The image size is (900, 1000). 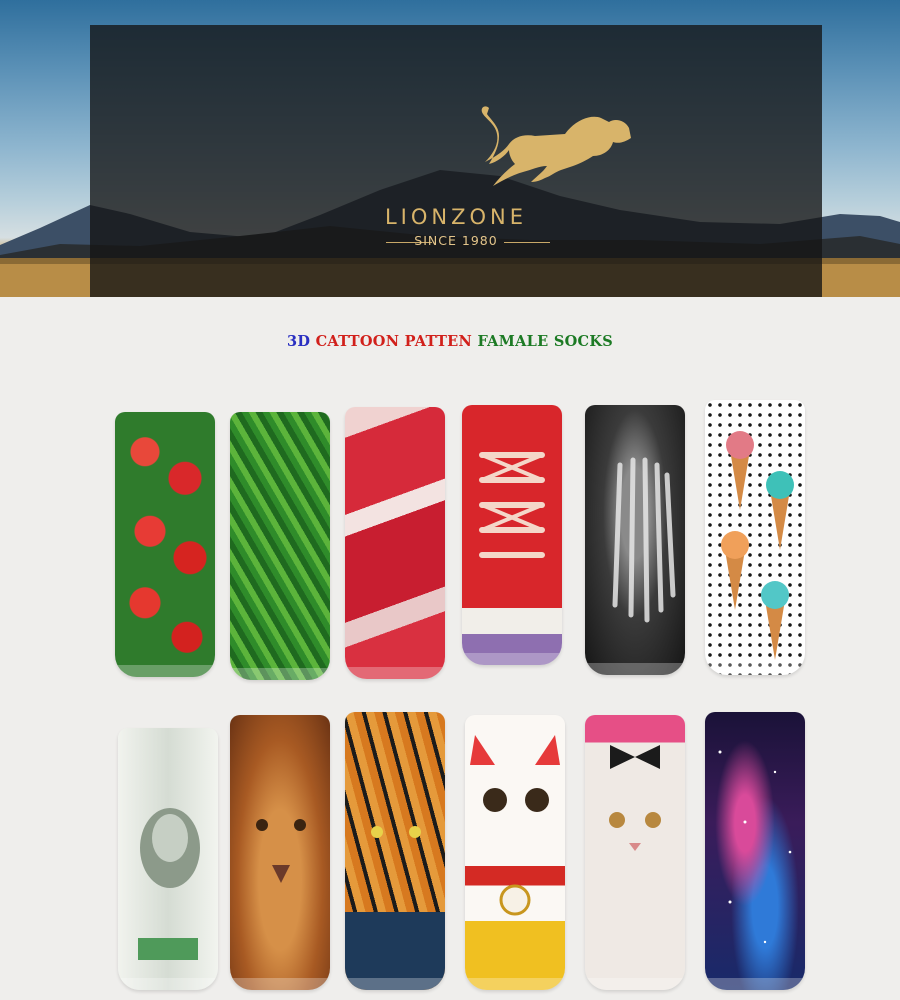 What do you see at coordinates (456, 240) in the screenshot?
I see `brand-since: SINCE 1980` at bounding box center [456, 240].